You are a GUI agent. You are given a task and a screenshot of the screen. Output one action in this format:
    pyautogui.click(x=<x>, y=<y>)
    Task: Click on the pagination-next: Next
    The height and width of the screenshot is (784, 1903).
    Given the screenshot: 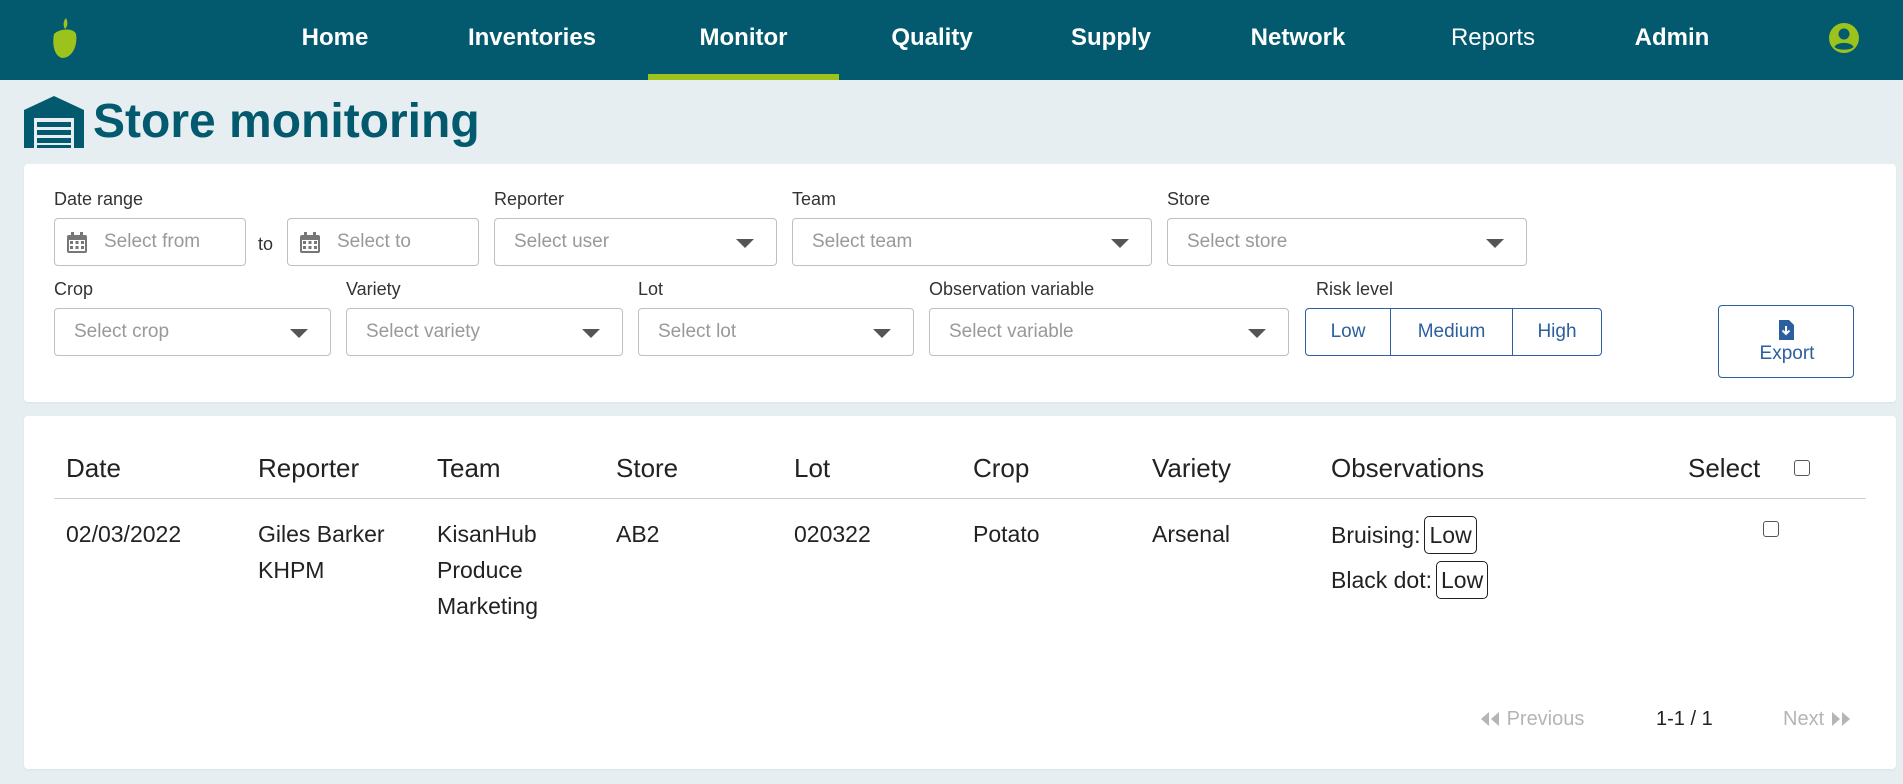 What is the action you would take?
    pyautogui.click(x=1817, y=719)
    